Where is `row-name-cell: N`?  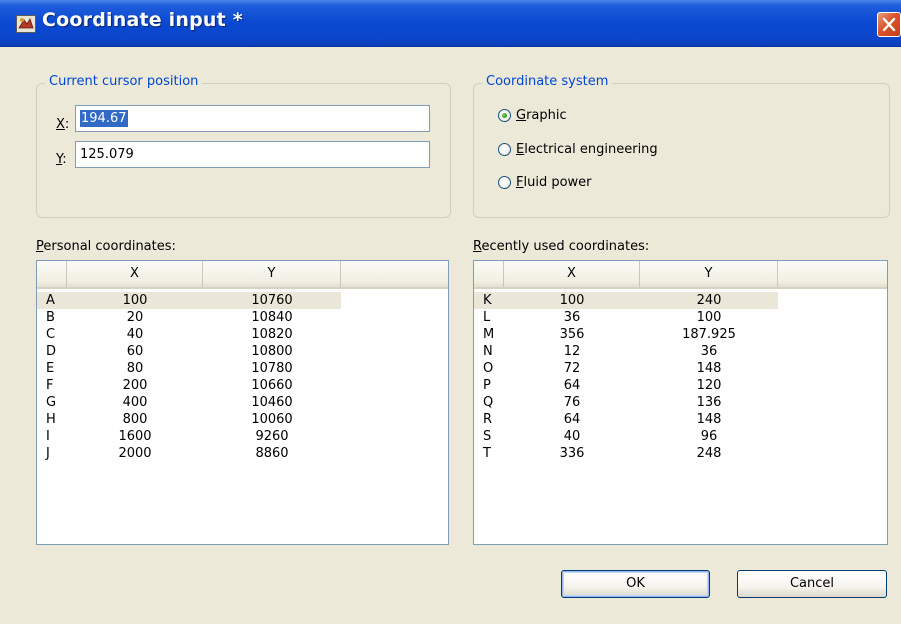
row-name-cell: N is located at coordinates (488, 351).